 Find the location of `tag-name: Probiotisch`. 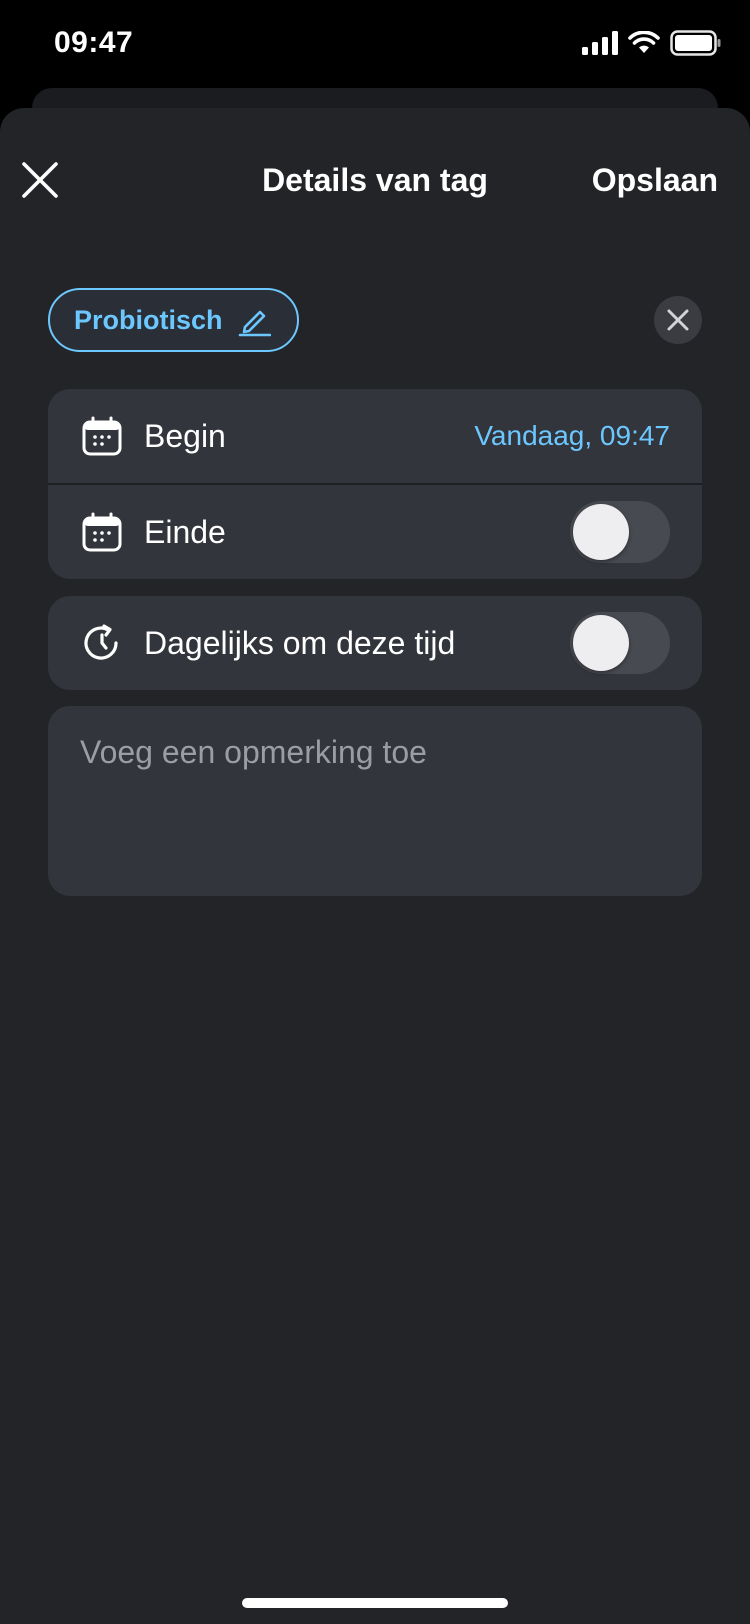

tag-name: Probiotisch is located at coordinates (148, 319).